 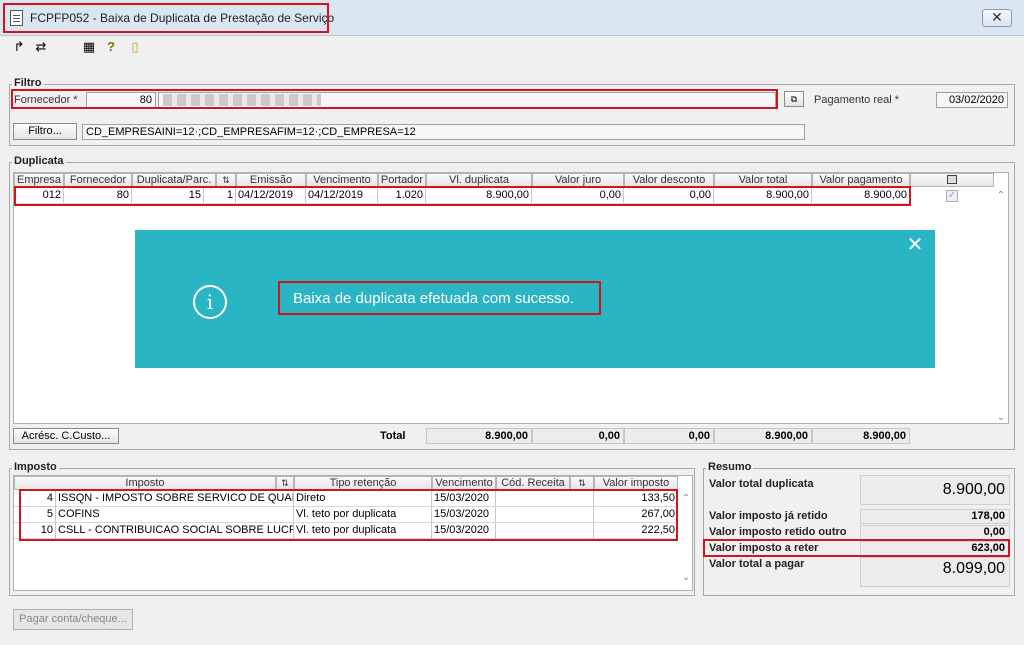 What do you see at coordinates (669, 180) in the screenshot?
I see `col-valor-desconto: Valor desconto` at bounding box center [669, 180].